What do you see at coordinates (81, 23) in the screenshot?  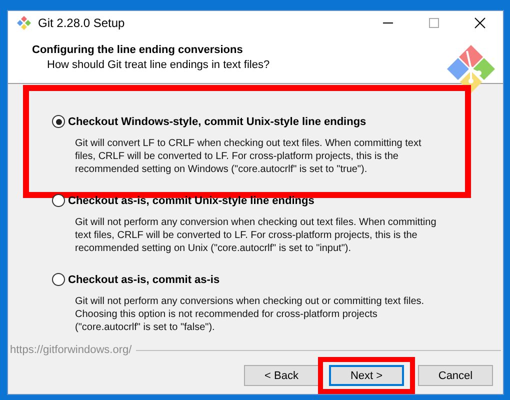 I see `window-title: Git 2.28.0 Setup` at bounding box center [81, 23].